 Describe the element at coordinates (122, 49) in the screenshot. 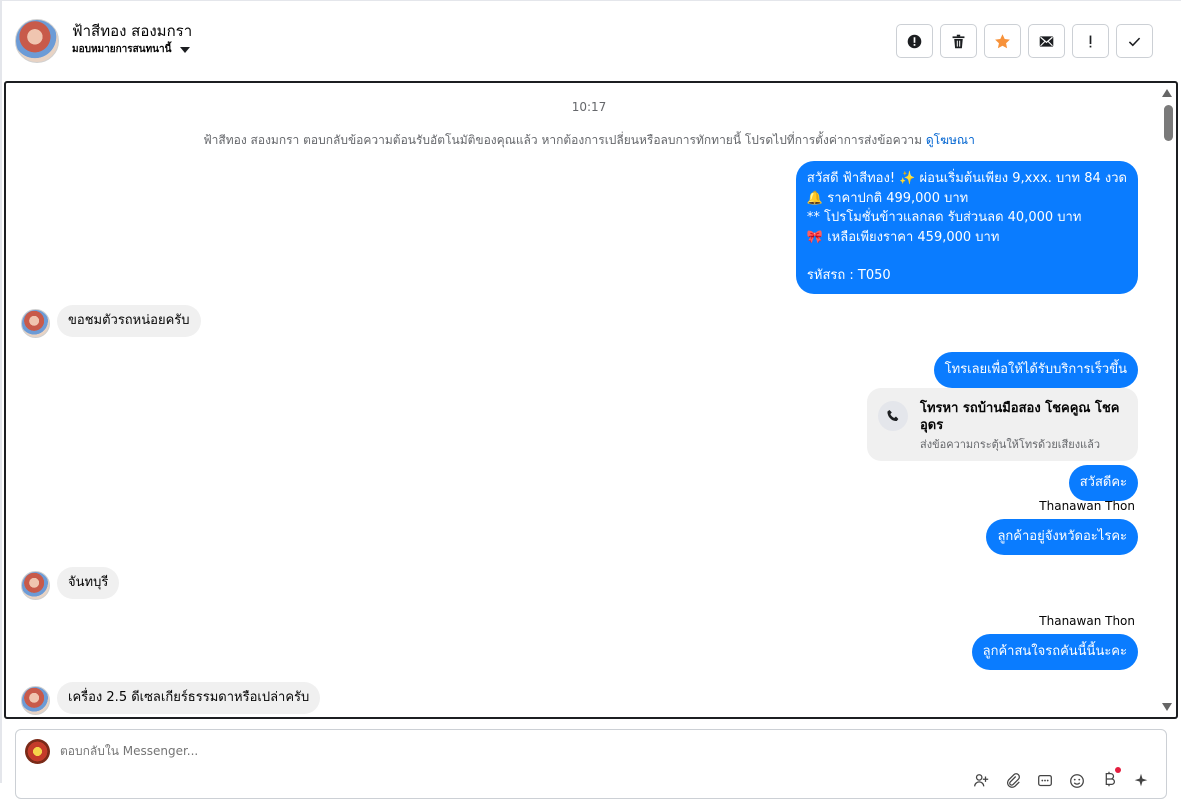

I see `assign-label: มอบหมายการสนทนานี้` at that location.